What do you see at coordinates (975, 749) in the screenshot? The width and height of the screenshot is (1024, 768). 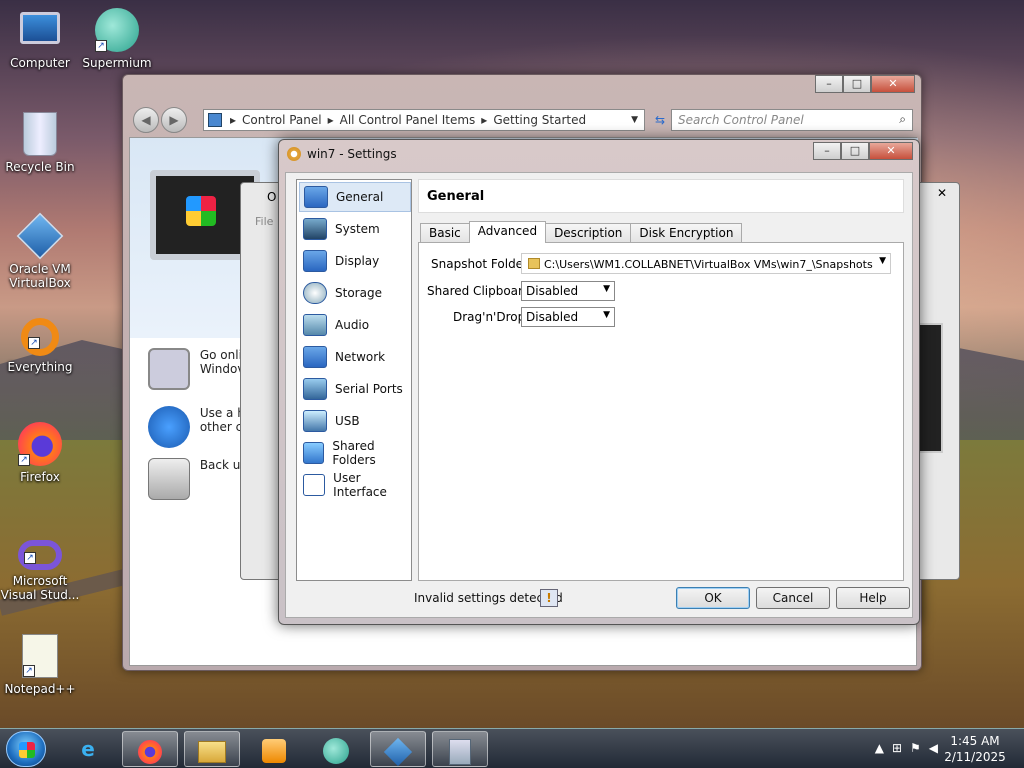 I see `taskbar-clock: 1:45 AM 2/11/2025` at bounding box center [975, 749].